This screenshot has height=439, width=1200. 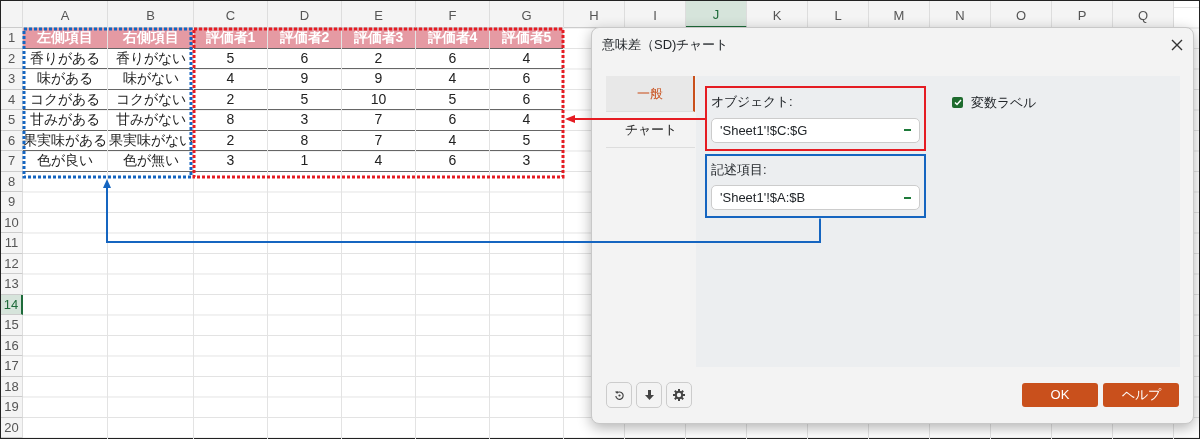 I want to click on column-header: C, so click(x=231, y=14).